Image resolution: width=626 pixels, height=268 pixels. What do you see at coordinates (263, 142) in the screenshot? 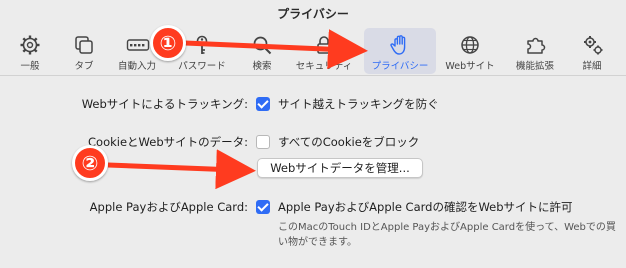
I see `block-cookies-checkbox` at bounding box center [263, 142].